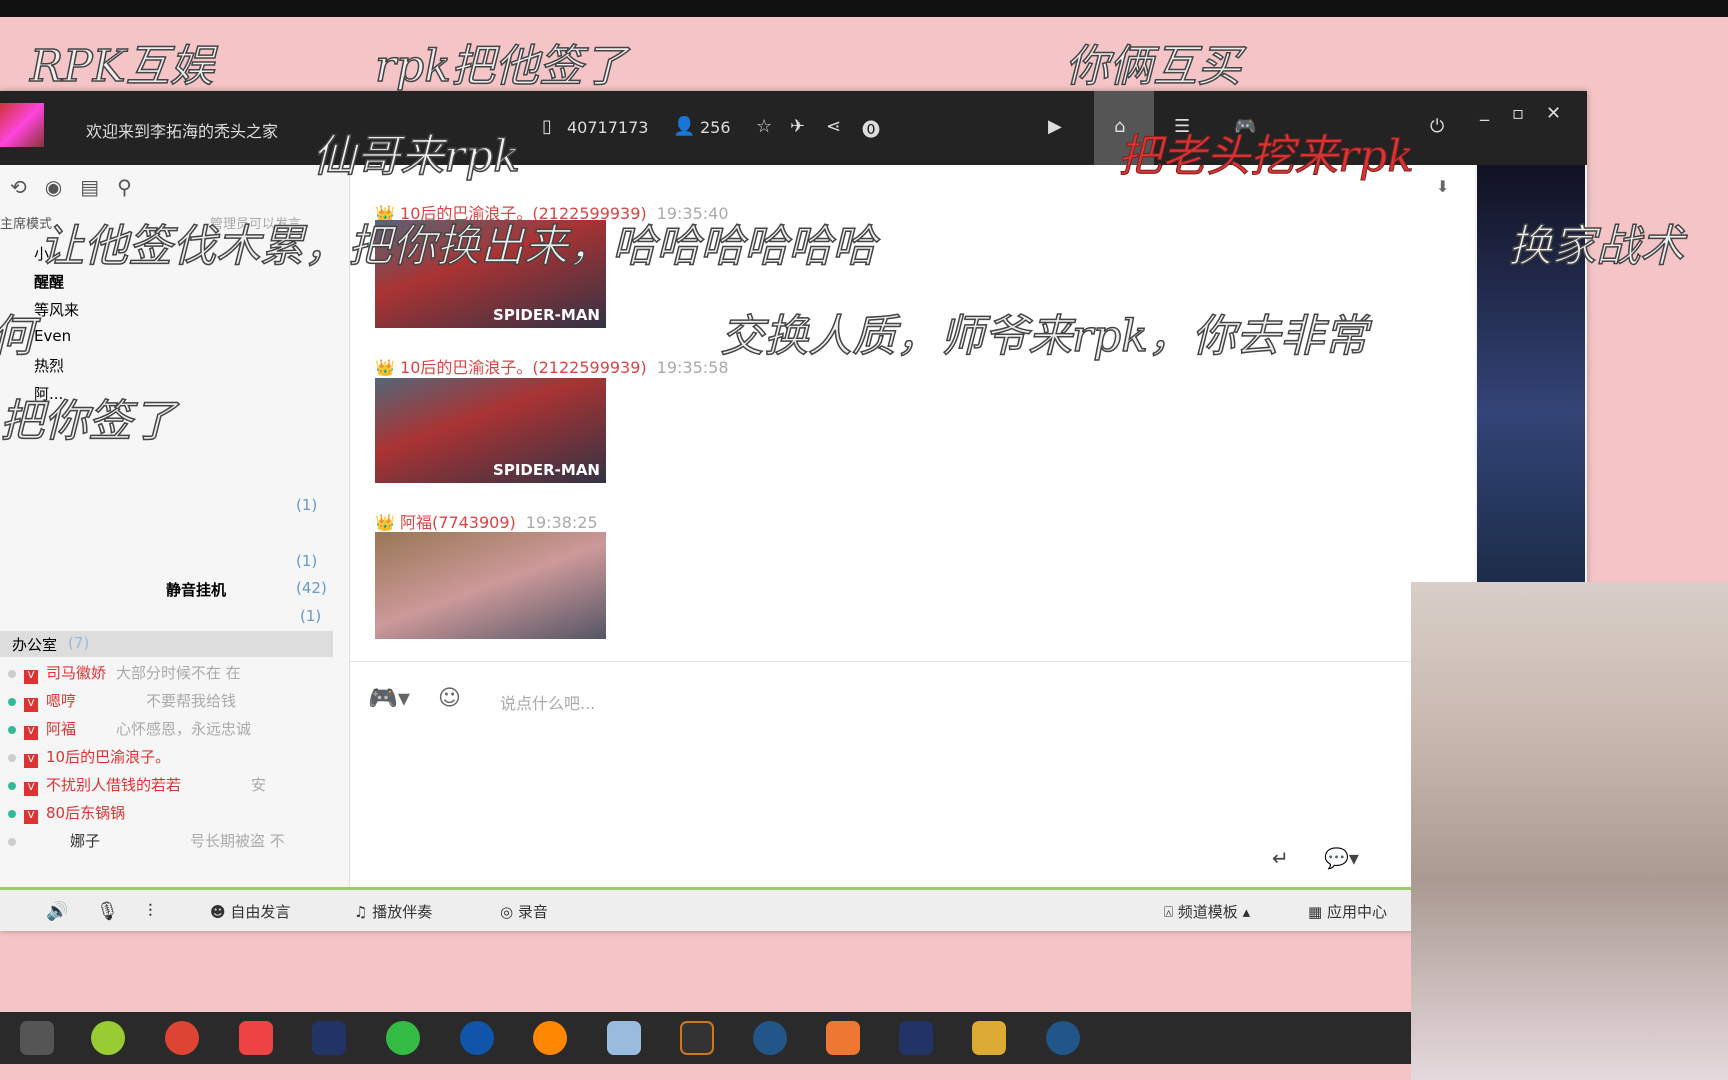 The height and width of the screenshot is (1080, 1728). Describe the element at coordinates (1055, 126) in the screenshot. I see `video-icon: ▶` at that location.